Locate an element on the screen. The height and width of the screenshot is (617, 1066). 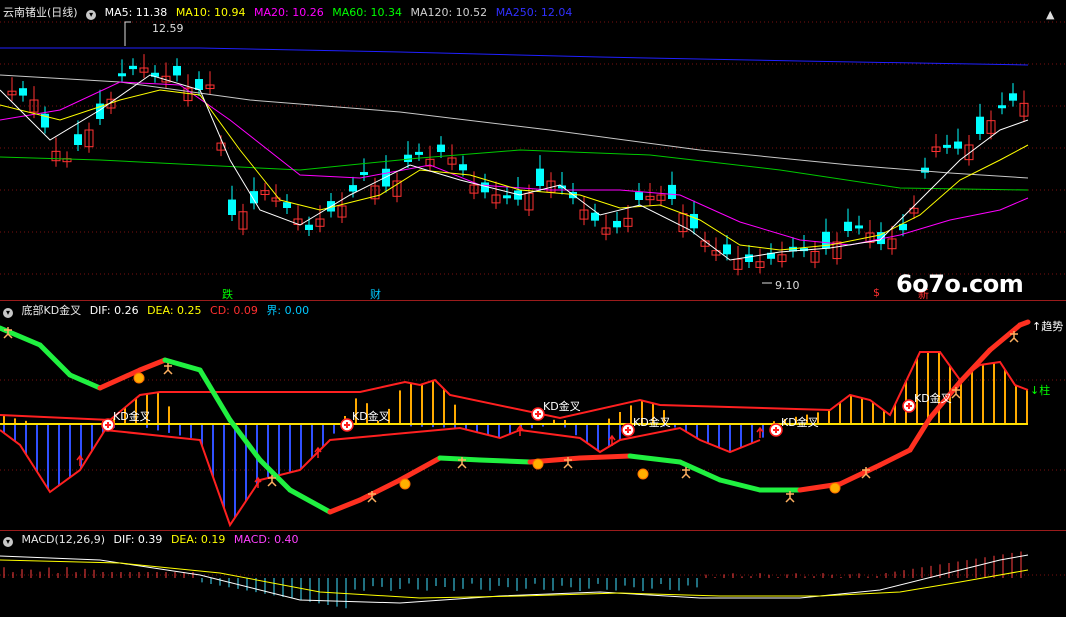
ma250-value: MA250: 12.04 is located at coordinates (534, 12).